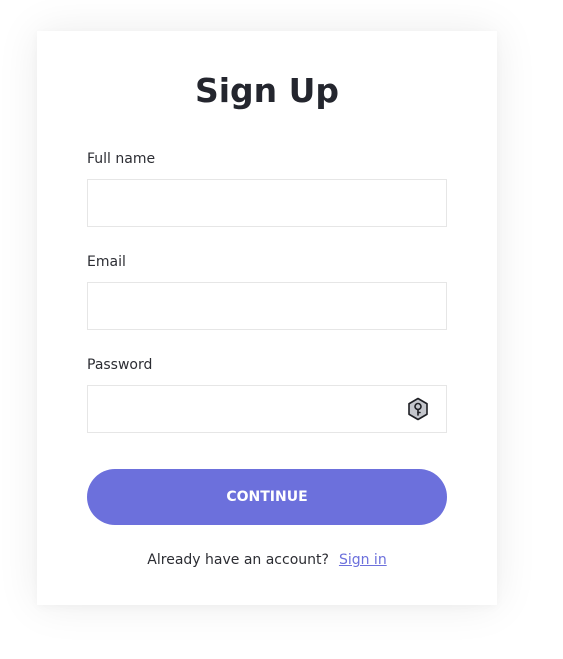  I want to click on page-title: Sign Up, so click(267, 90).